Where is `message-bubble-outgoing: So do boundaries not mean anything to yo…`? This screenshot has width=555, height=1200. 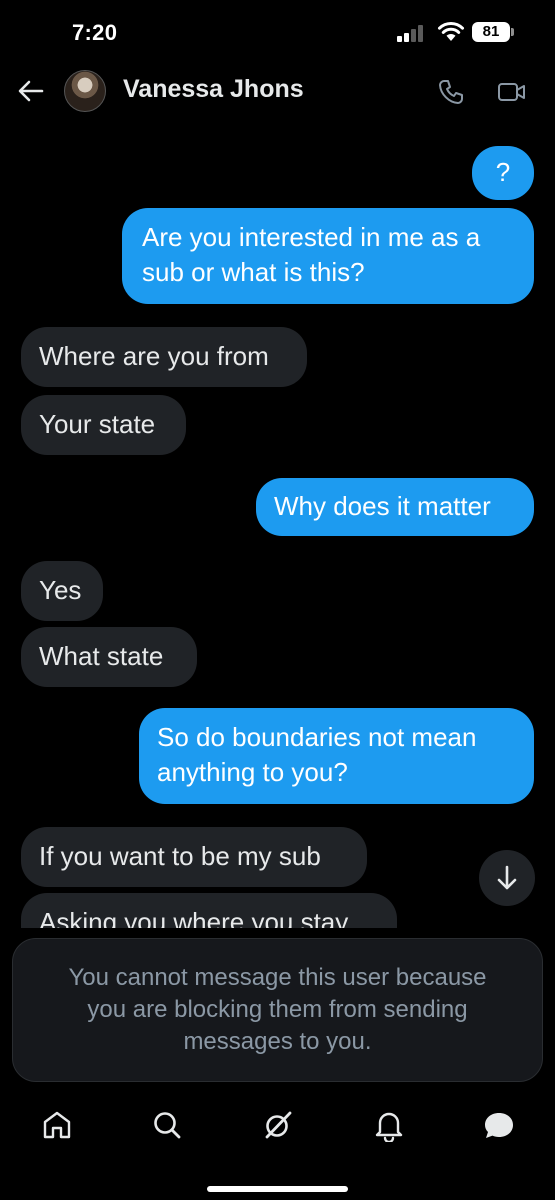
message-bubble-outgoing: So do boundaries not mean anything to yo… is located at coordinates (336, 756).